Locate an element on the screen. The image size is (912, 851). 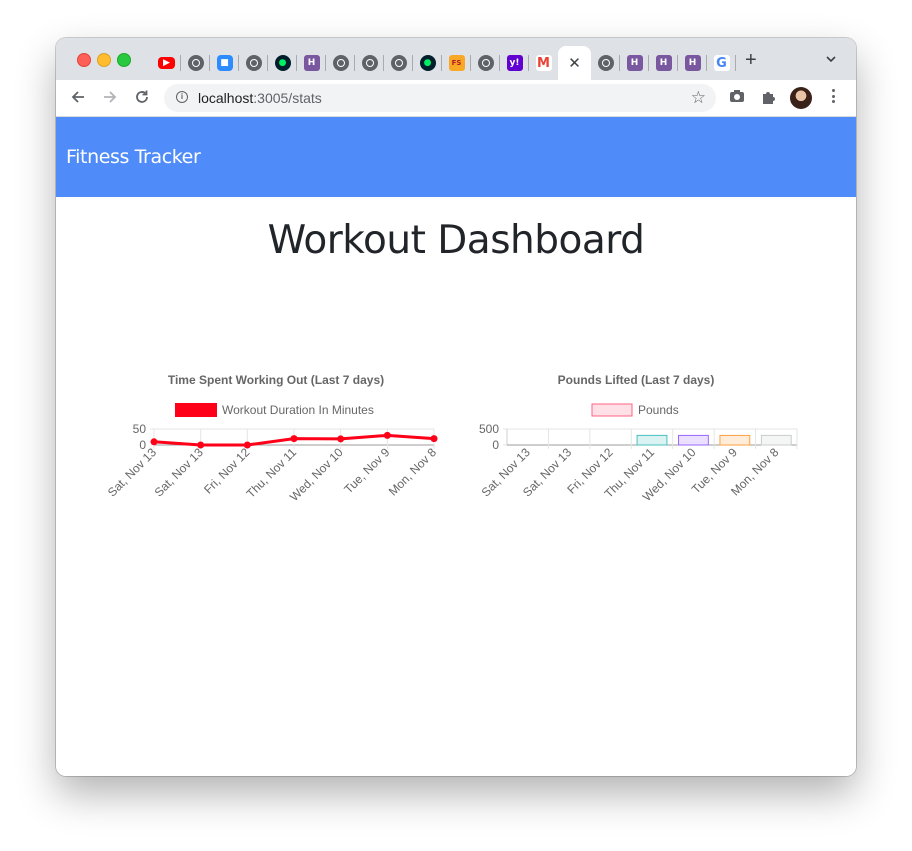
forward-arrow-icon is located at coordinates (110, 97).